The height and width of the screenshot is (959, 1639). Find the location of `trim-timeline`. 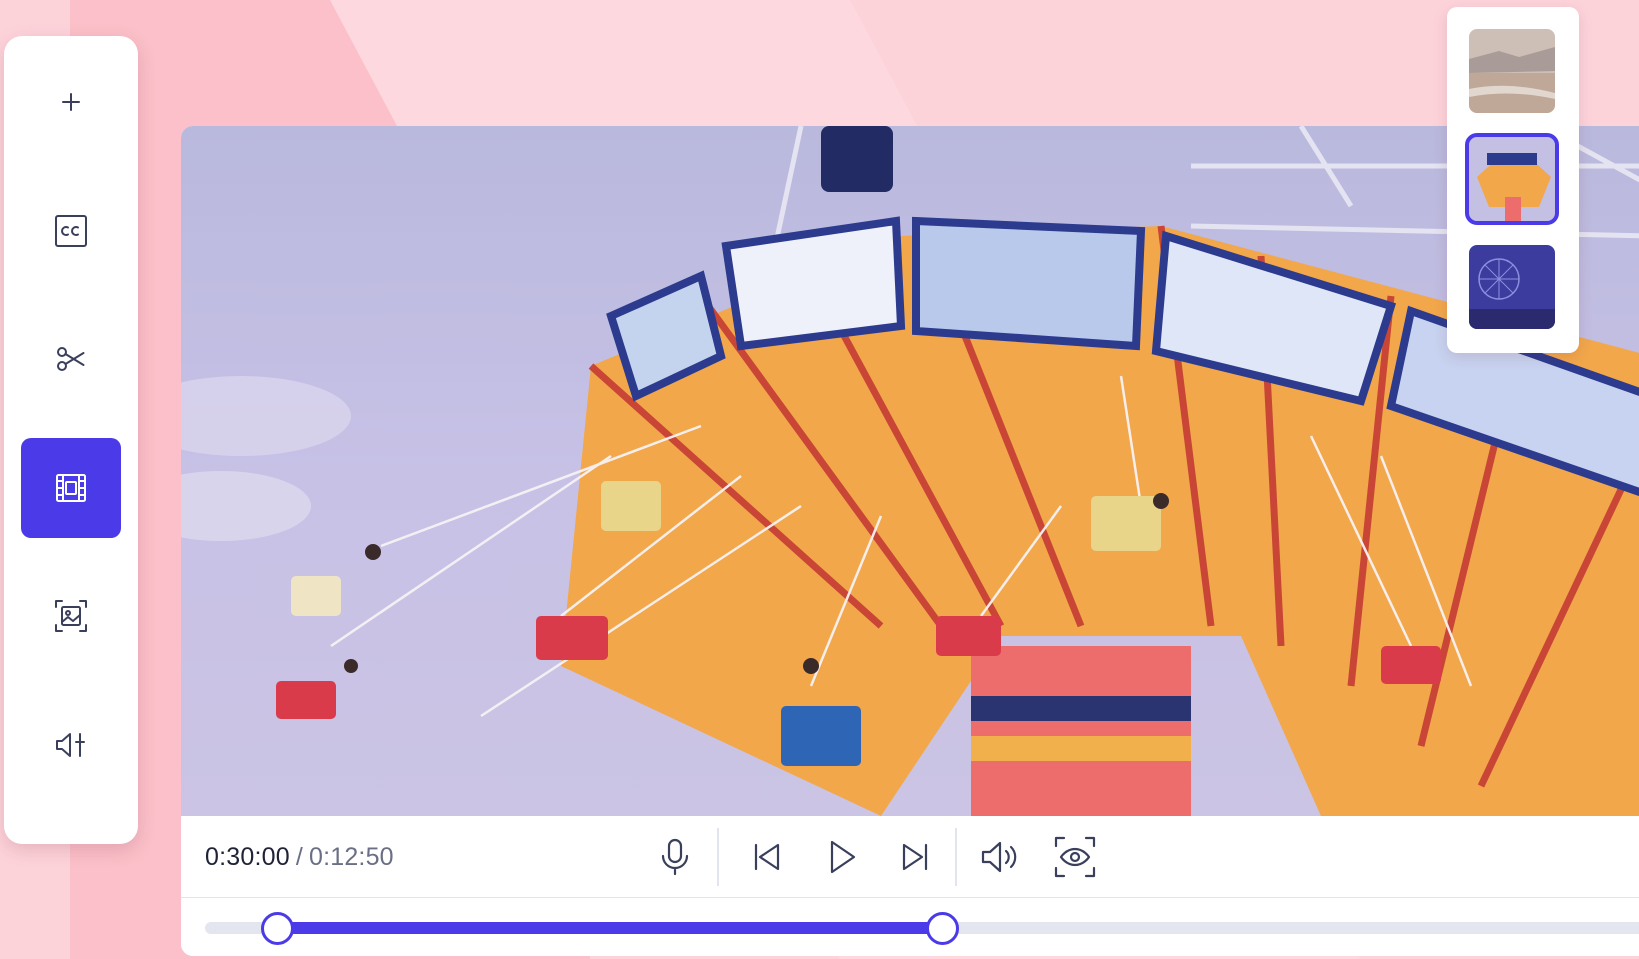

trim-timeline is located at coordinates (910, 927).